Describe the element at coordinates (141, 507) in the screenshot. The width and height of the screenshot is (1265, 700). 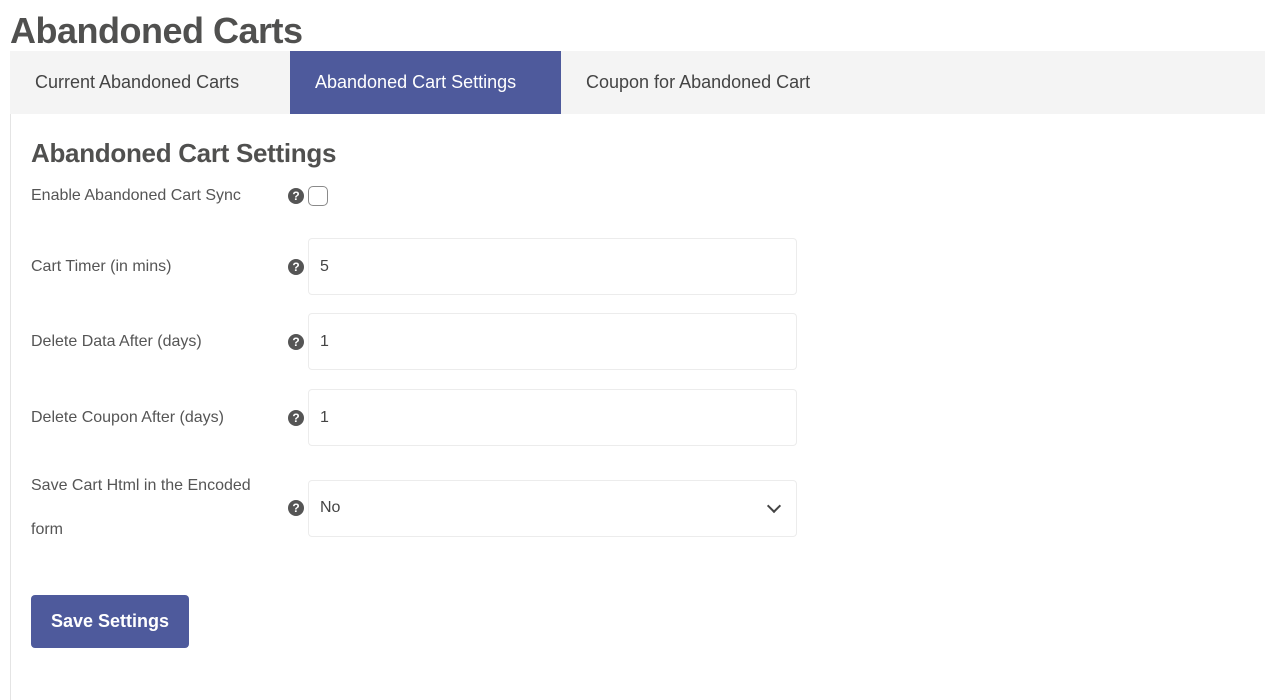
I see `field-label: Save Cart Html in the Encoded form` at that location.